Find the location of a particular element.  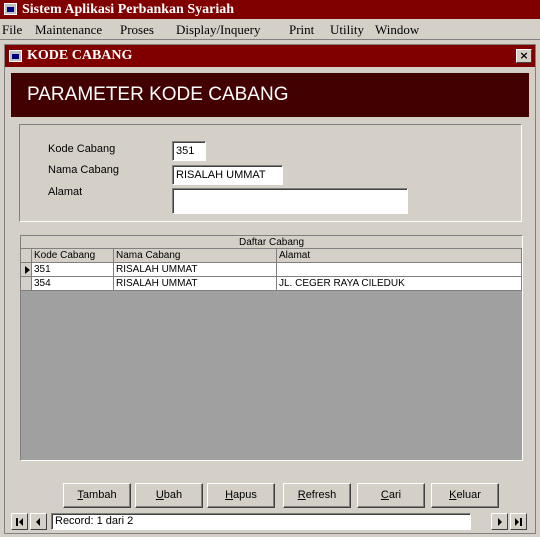

kode-cabang-label: Kode Cabang is located at coordinates (82, 149).